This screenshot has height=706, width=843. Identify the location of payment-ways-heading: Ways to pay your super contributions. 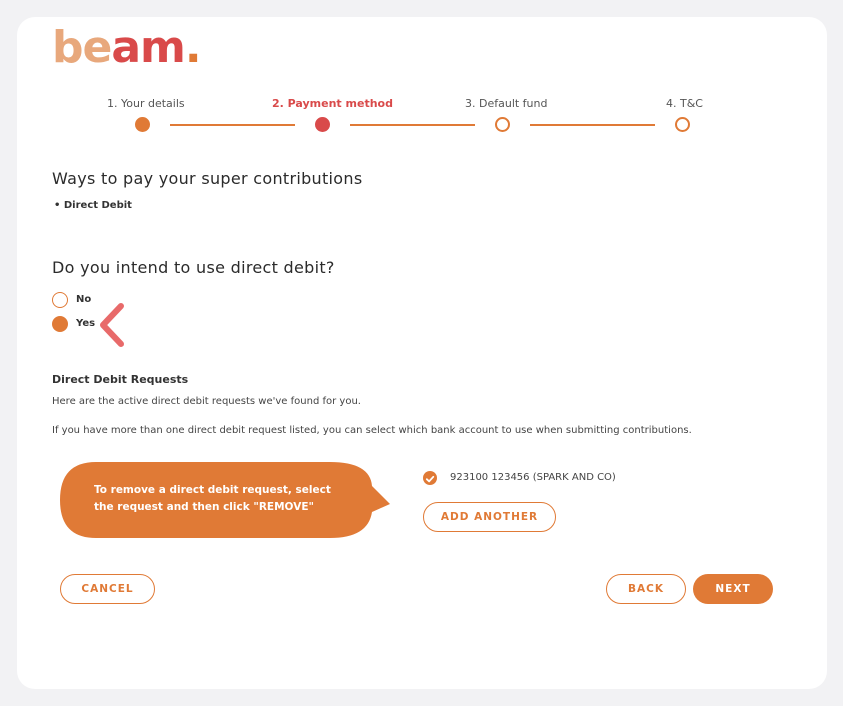
(207, 178).